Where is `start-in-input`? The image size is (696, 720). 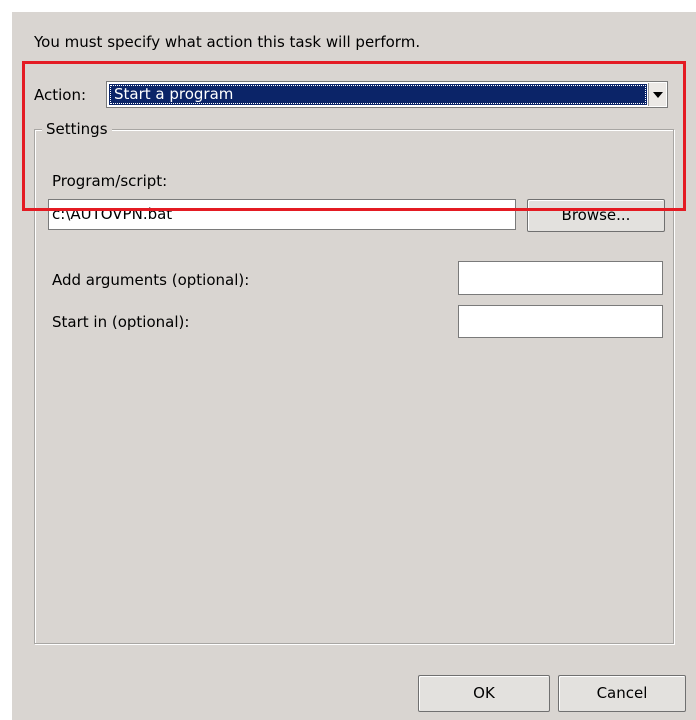
start-in-input is located at coordinates (560, 321).